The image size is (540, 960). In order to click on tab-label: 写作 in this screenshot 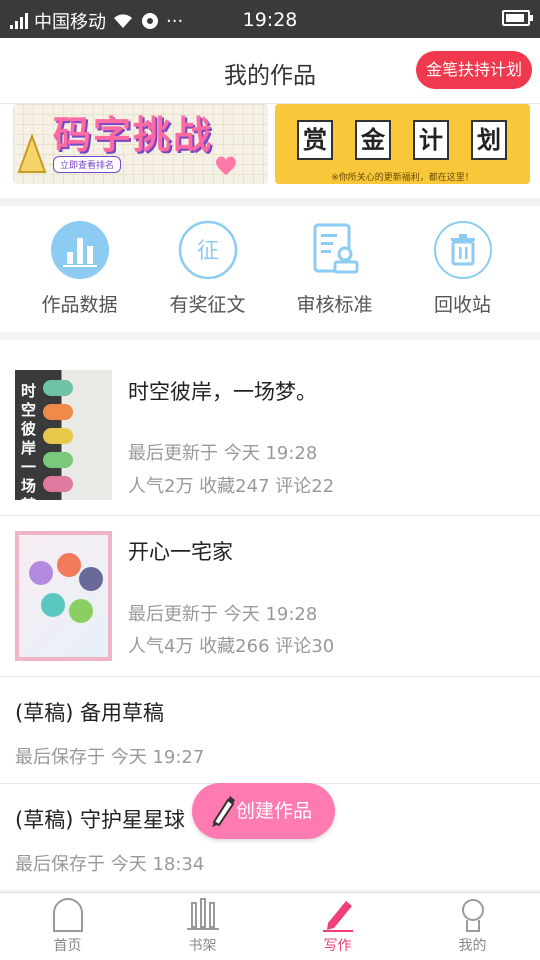, I will do `click(337, 946)`.